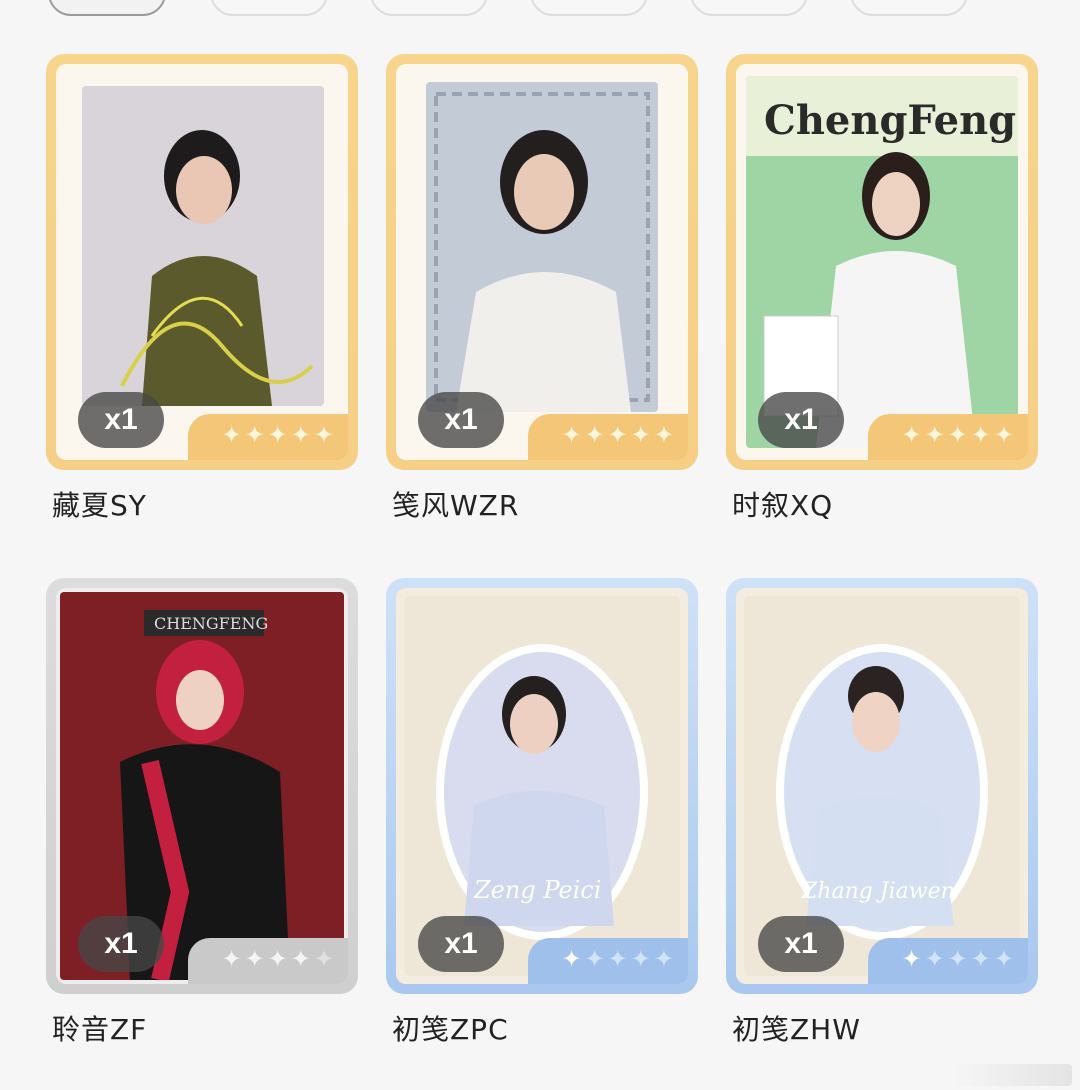 The image size is (1080, 1090). I want to click on card-name: 聆音ZF, so click(100, 1029).